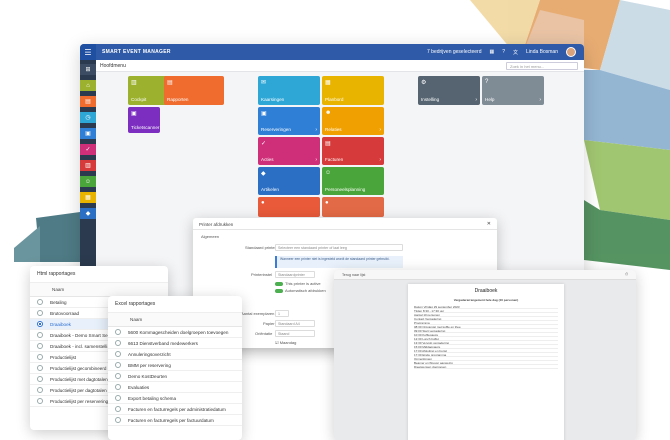  I want to click on printer-select: Standaardprinter, so click(295, 274).